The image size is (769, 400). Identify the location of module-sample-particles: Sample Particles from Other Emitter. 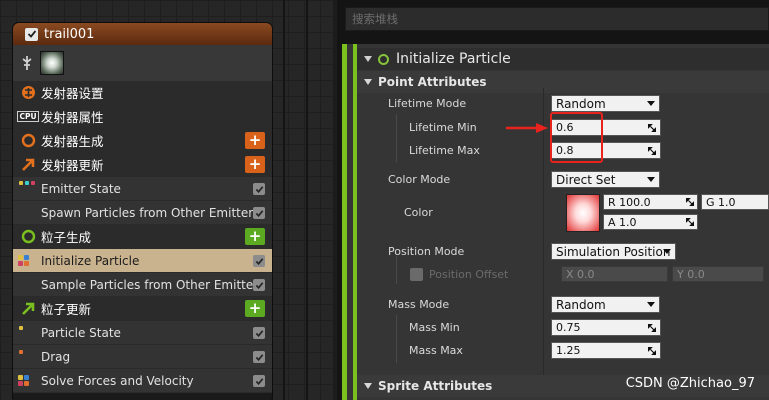
(142, 285).